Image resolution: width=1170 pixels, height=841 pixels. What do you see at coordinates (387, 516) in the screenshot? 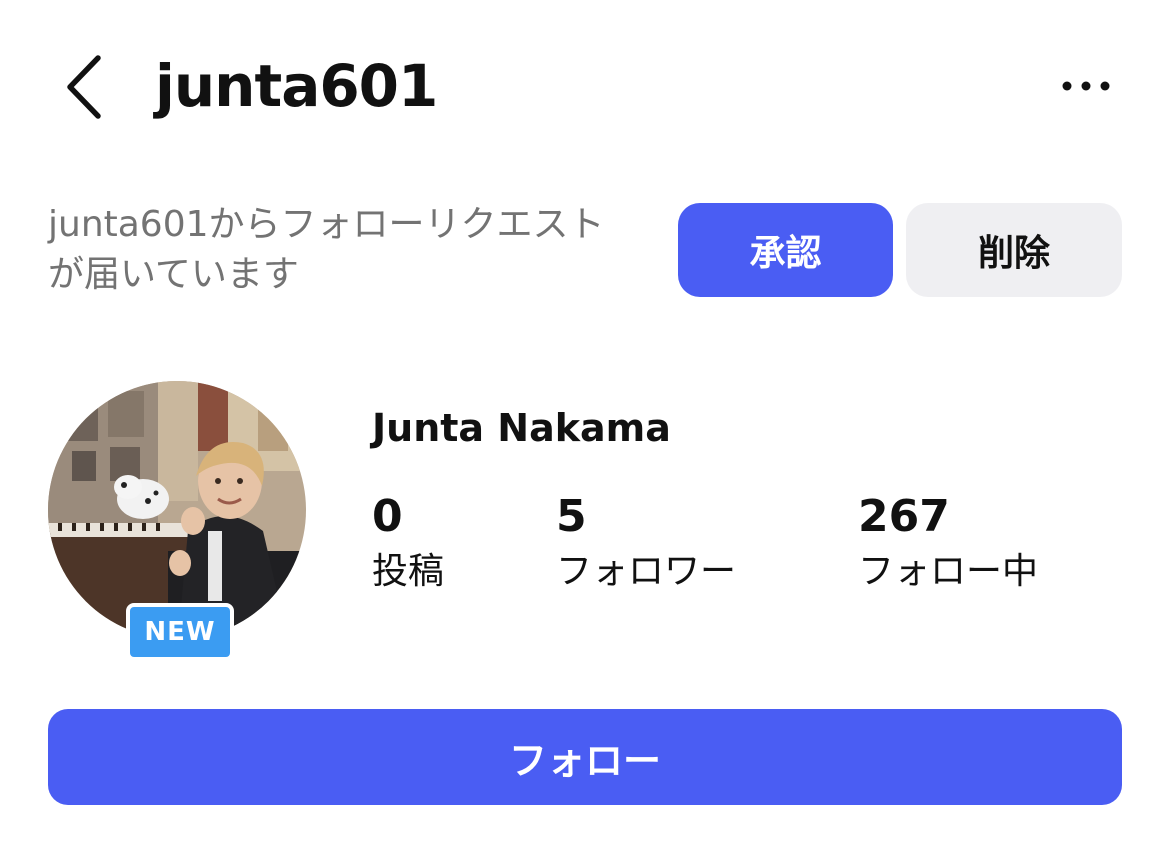
I see `posts-count: 0` at bounding box center [387, 516].